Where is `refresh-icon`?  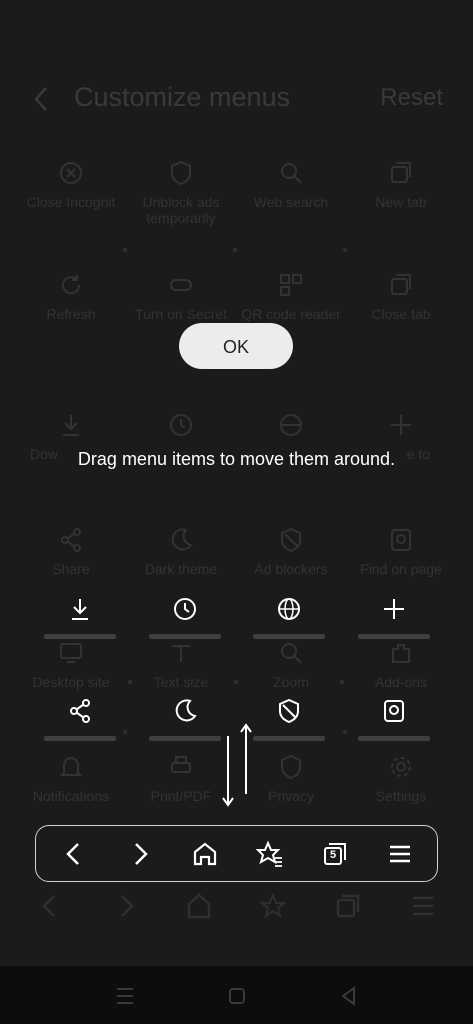
refresh-icon is located at coordinates (71, 285).